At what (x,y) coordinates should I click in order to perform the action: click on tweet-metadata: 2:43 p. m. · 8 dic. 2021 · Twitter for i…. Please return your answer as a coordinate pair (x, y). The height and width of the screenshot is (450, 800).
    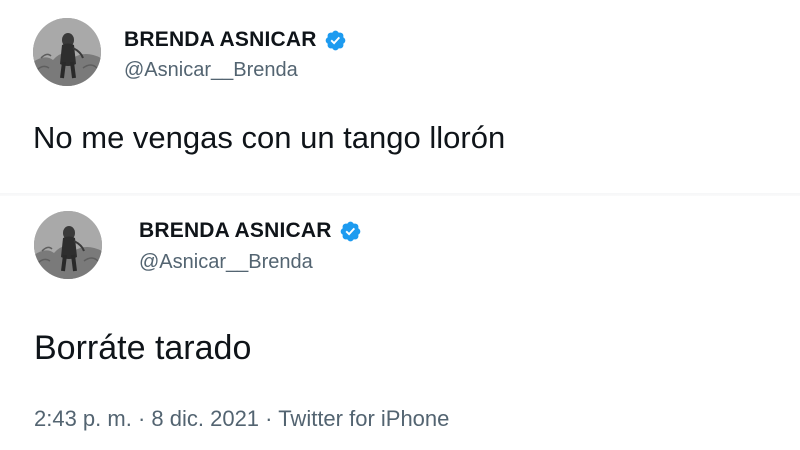
    Looking at the image, I should click on (241, 419).